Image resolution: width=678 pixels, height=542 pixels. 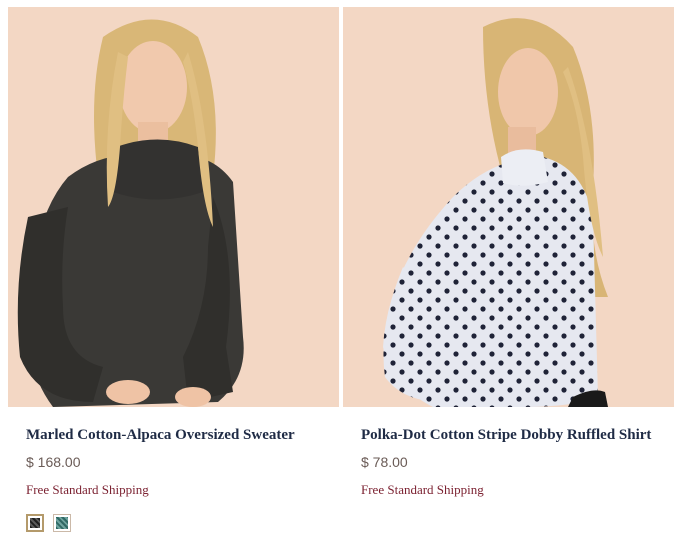 I want to click on swatch-charcoal, so click(x=35, y=523).